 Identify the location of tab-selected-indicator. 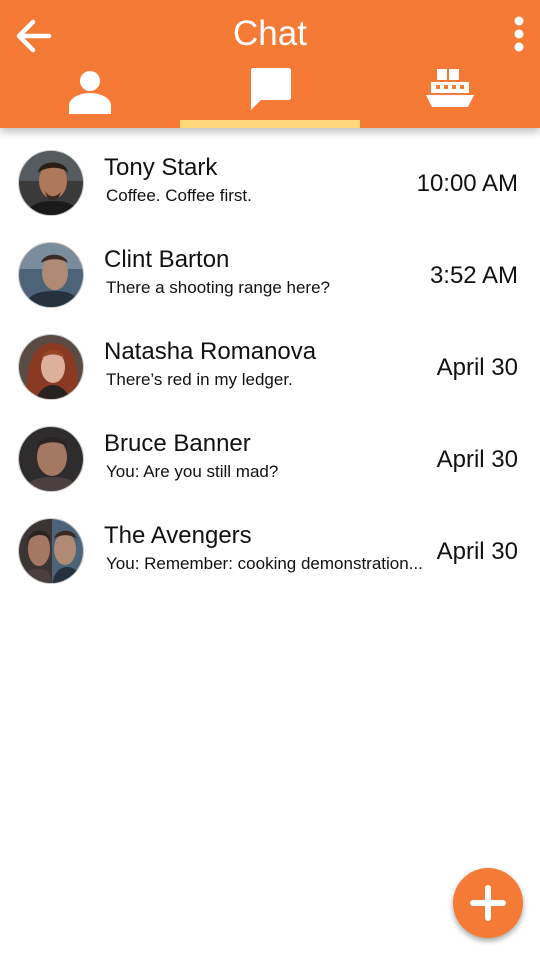
(270, 124).